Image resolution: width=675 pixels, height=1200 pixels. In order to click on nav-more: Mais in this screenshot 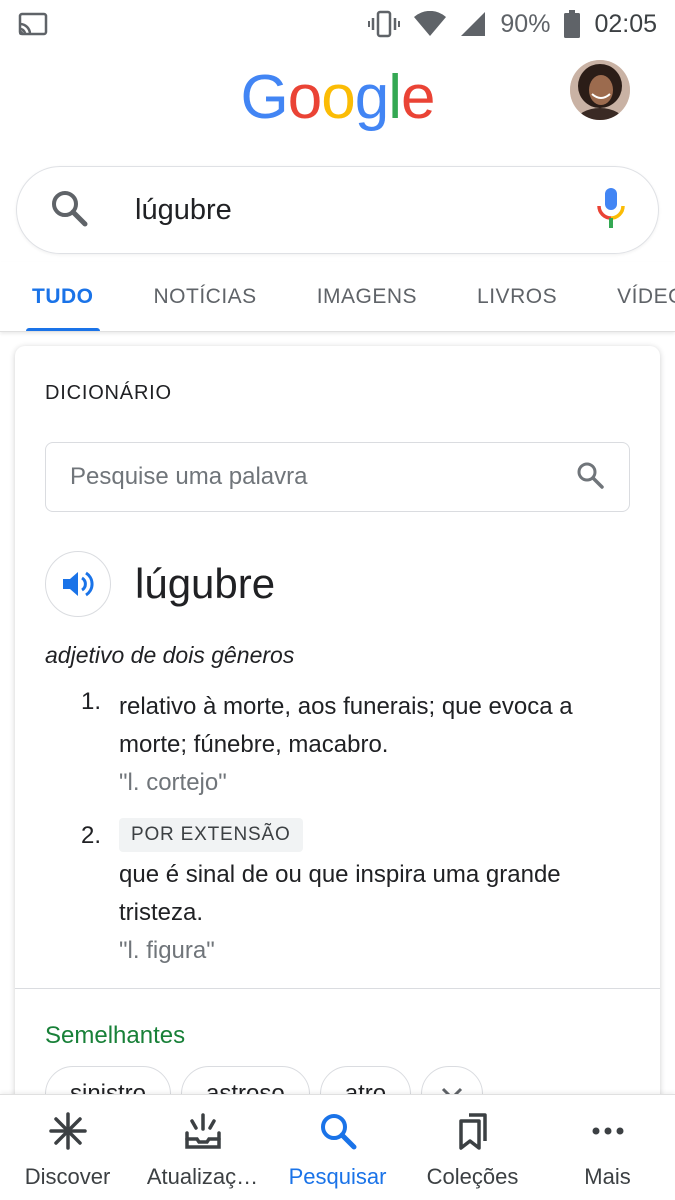, I will do `click(607, 1147)`.